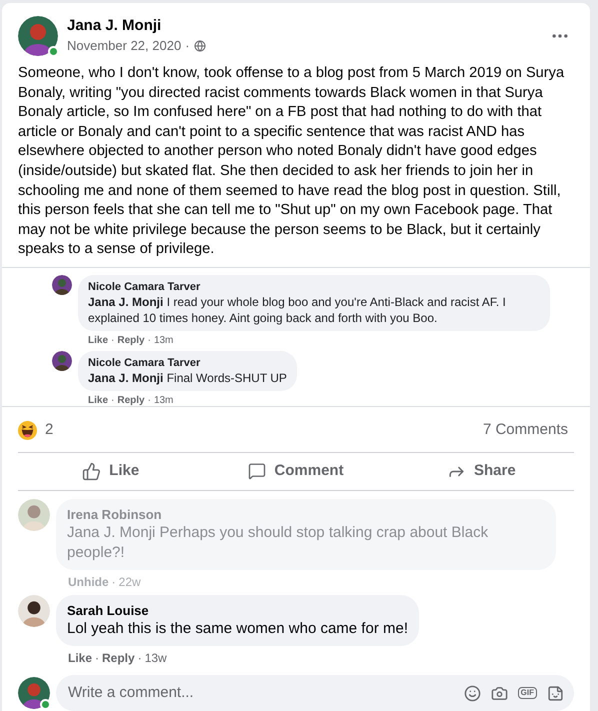 This screenshot has height=711, width=598. I want to click on author-name: Jana J. Monji, so click(304, 26).